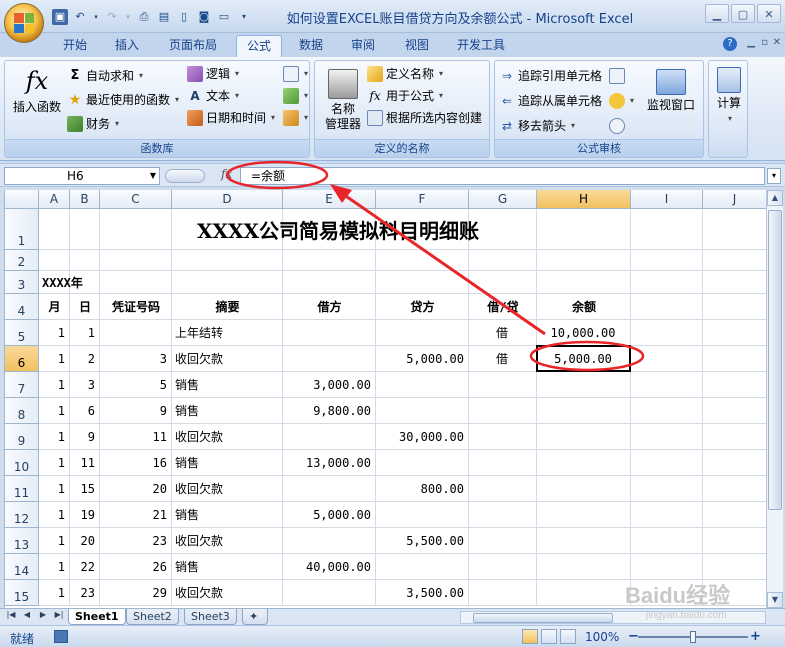 Image resolution: width=785 pixels, height=647 pixels. I want to click on maximize-button: ▢, so click(743, 13).